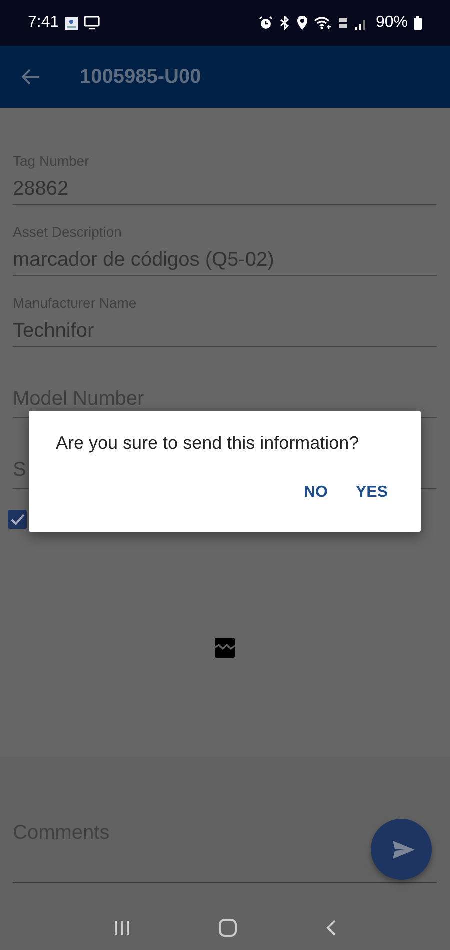  I want to click on status-time: 7:41, so click(44, 23).